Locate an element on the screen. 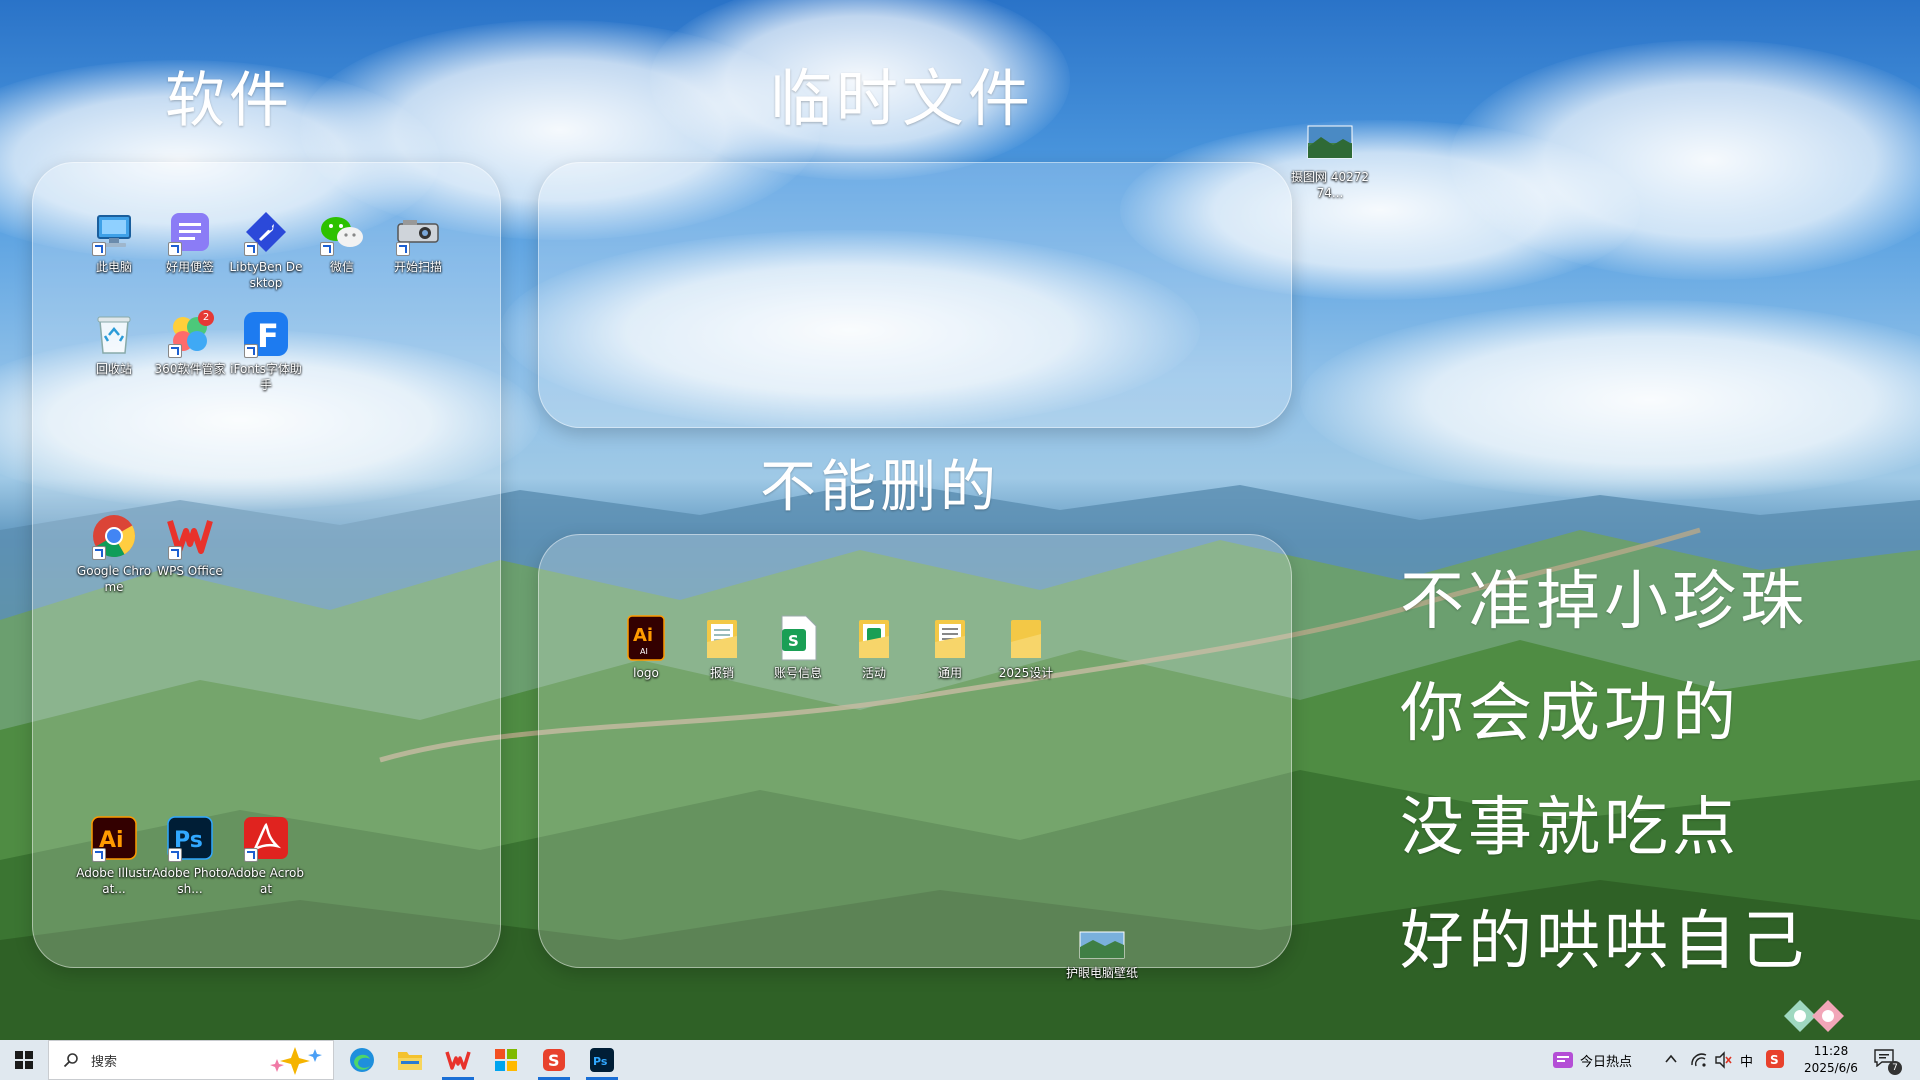 The width and height of the screenshot is (1920, 1080). photoshop-icon: Ps is located at coordinates (190, 838).